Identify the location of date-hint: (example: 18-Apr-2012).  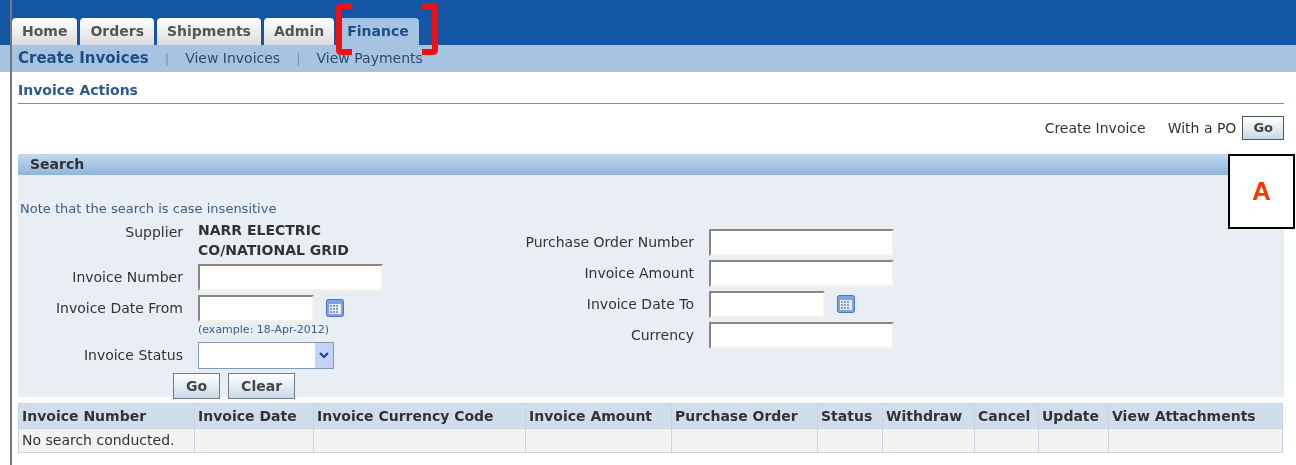
(264, 329).